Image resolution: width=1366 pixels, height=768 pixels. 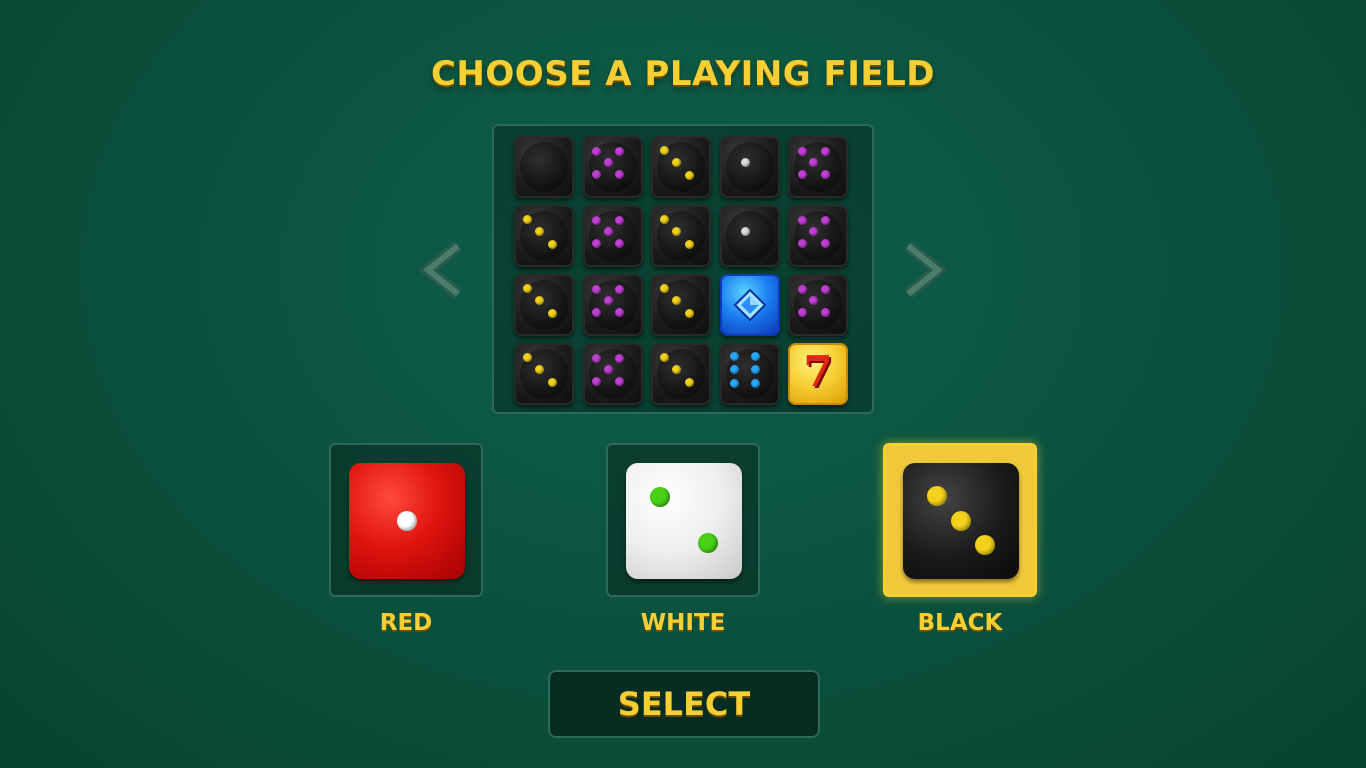 I want to click on dice-color-red-option, so click(x=406, y=520).